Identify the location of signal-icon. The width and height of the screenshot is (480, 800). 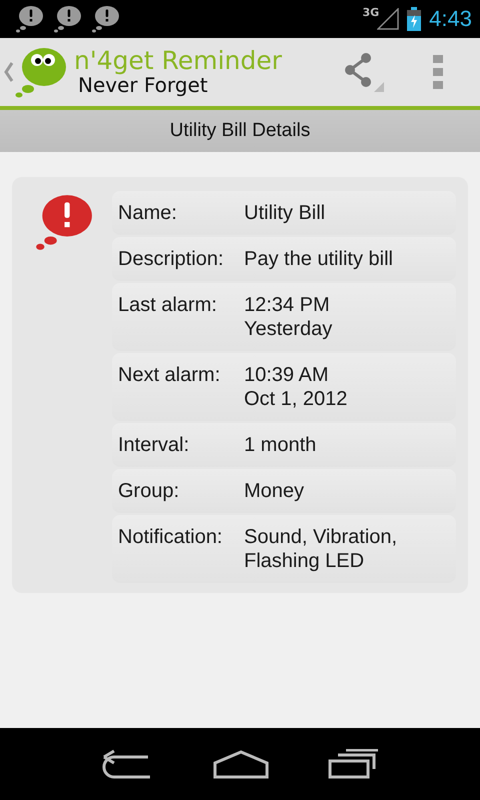
(388, 19).